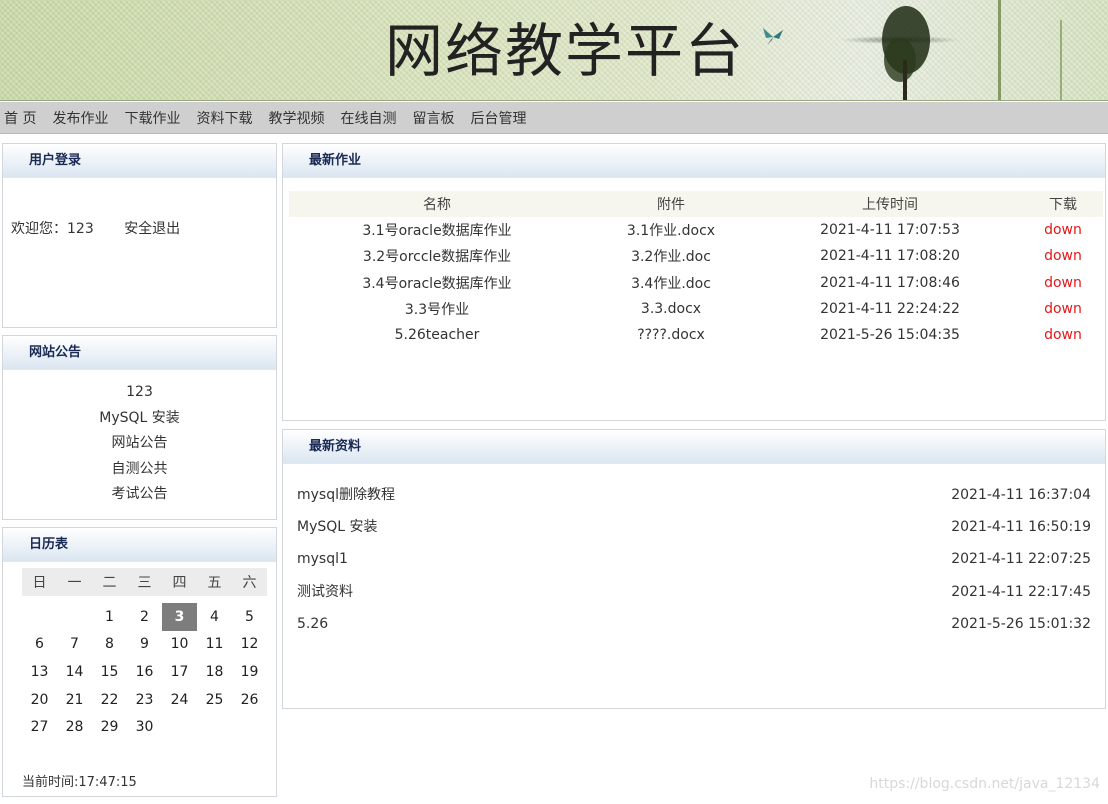  Describe the element at coordinates (312, 624) in the screenshot. I see `material-name-link: 5.26` at that location.